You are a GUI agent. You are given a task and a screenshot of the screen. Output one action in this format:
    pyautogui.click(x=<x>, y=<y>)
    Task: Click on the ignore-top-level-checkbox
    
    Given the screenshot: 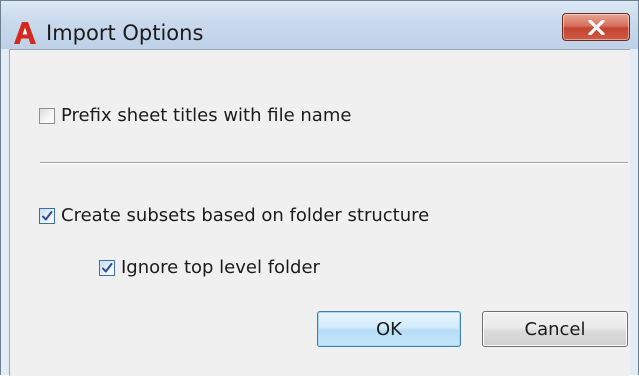 What is the action you would take?
    pyautogui.click(x=107, y=267)
    